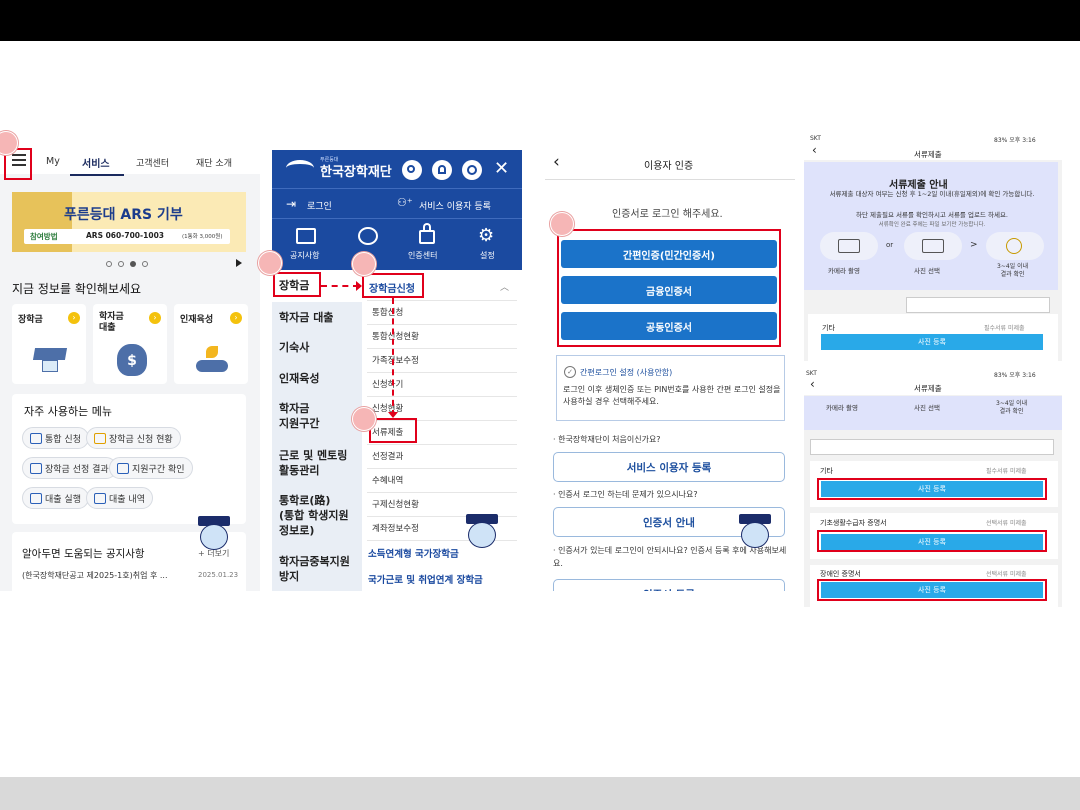 This screenshot has height=810, width=1080. What do you see at coordinates (319, 378) in the screenshot?
I see `menu-talent: 인재육성` at bounding box center [319, 378].